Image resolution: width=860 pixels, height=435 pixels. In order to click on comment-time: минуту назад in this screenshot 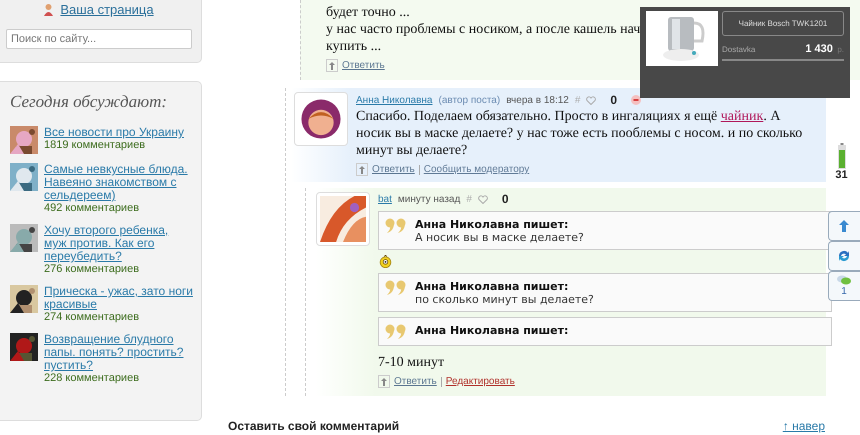, I will do `click(429, 199)`.